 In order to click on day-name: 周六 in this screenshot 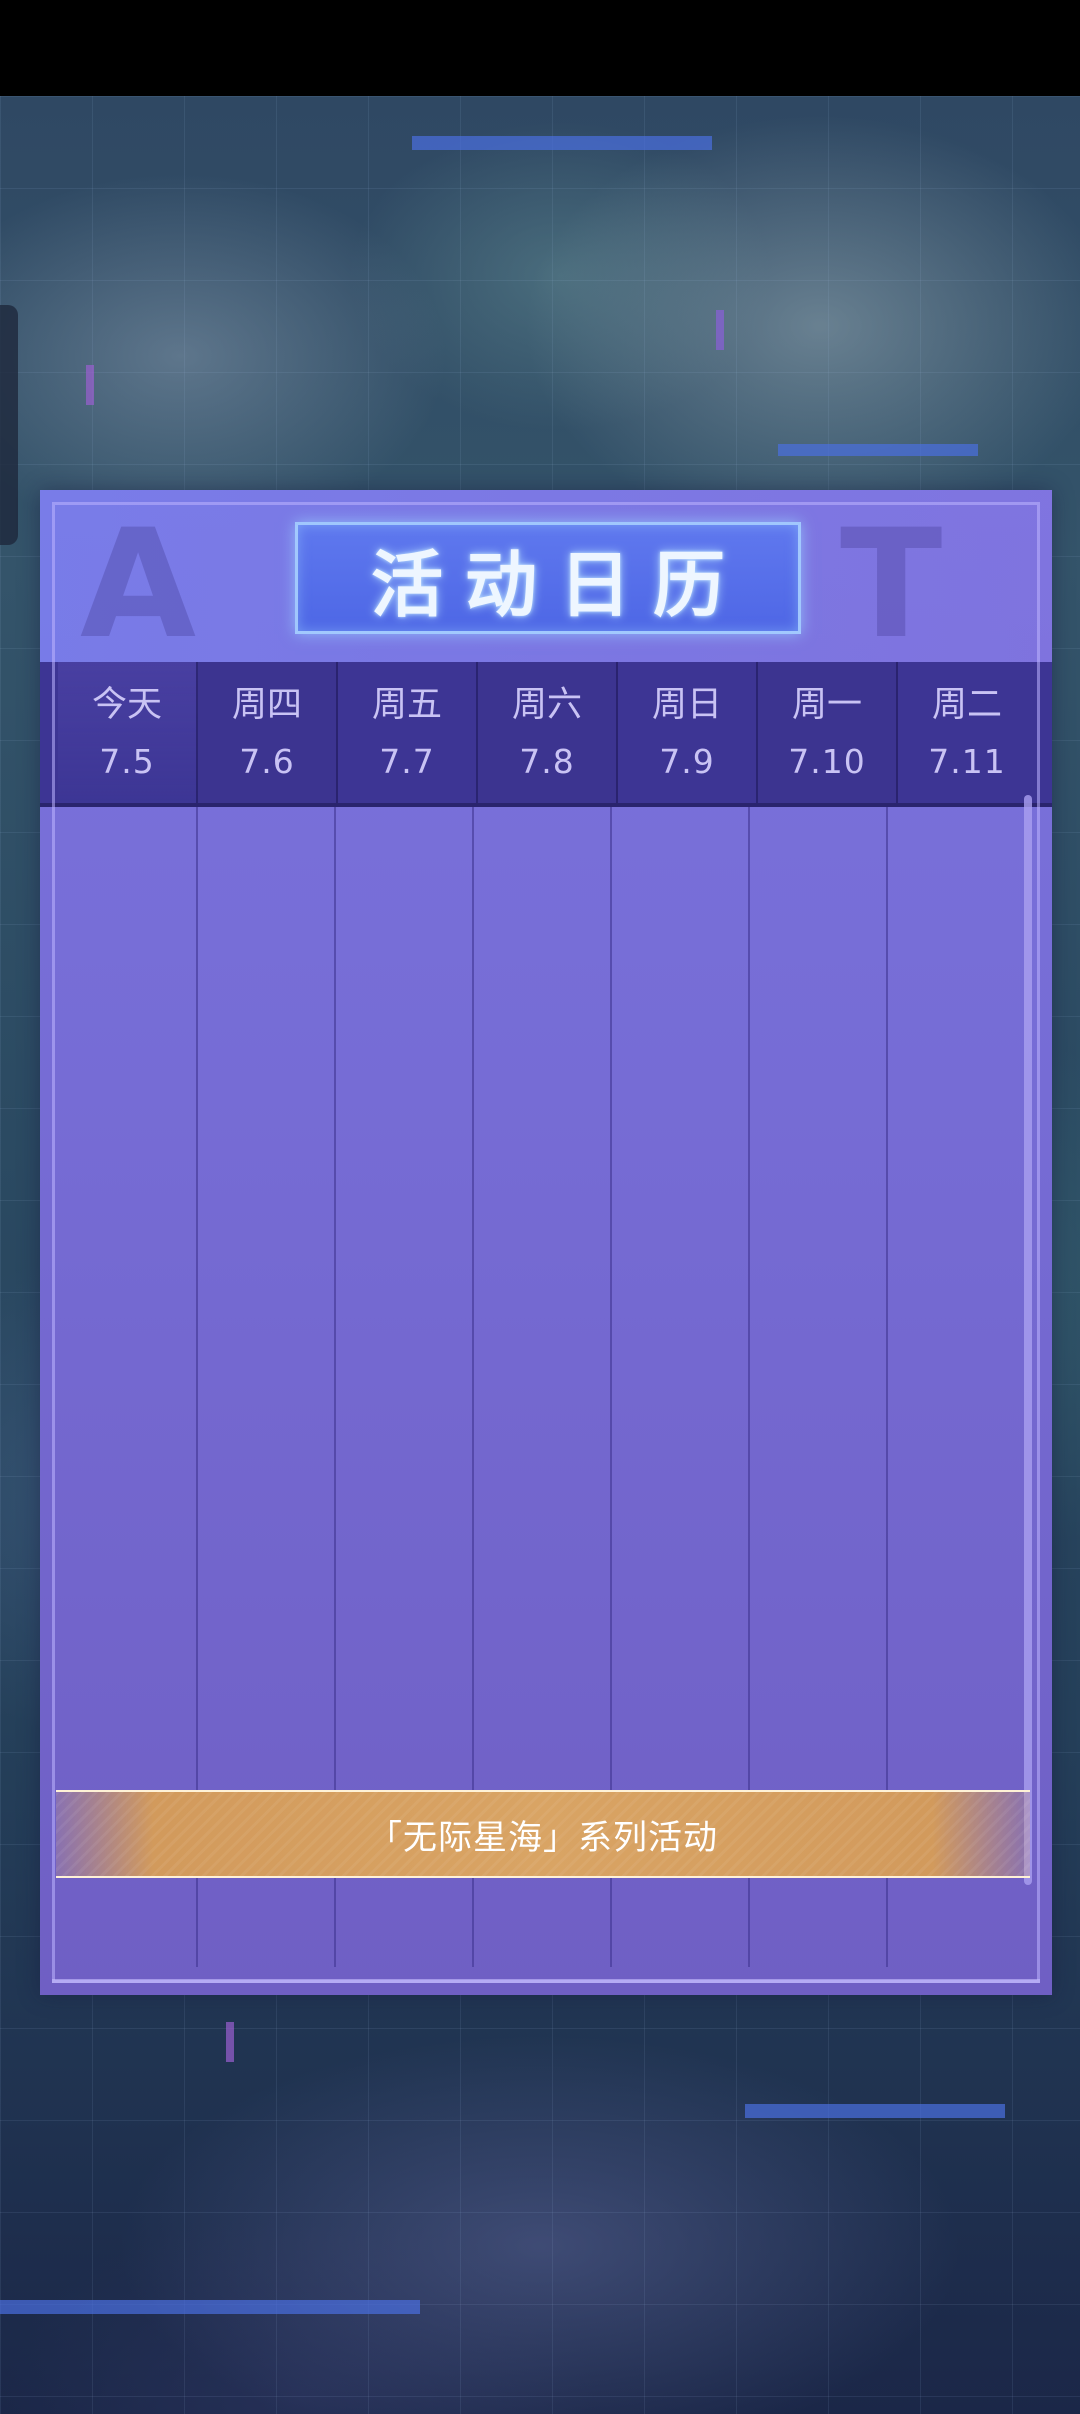, I will do `click(546, 704)`.